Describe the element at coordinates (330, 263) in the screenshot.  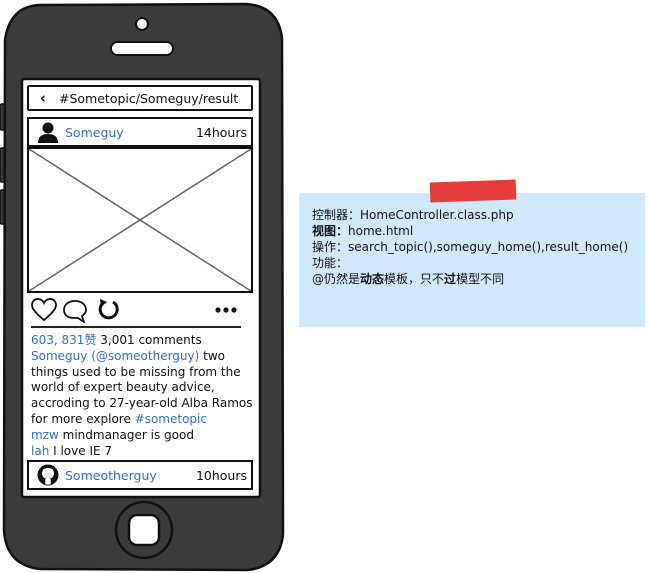
I see `note-label: 功能：` at that location.